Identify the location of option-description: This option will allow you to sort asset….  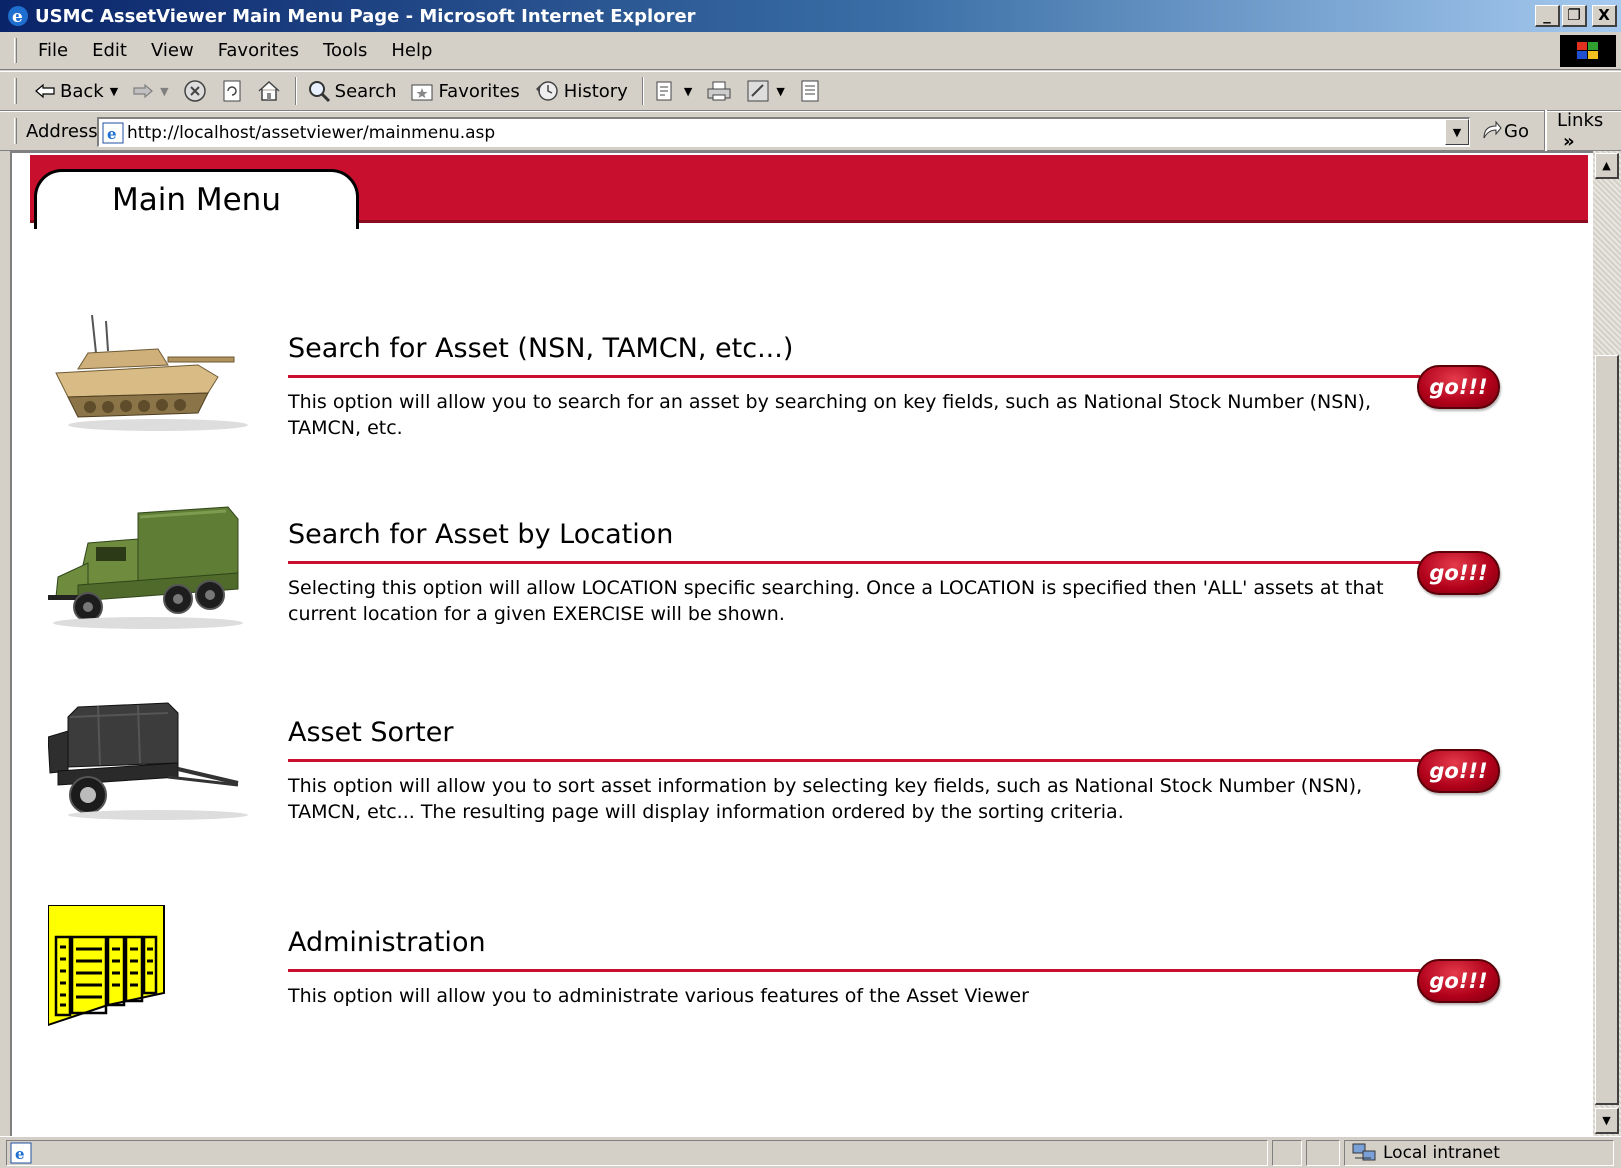
(825, 799).